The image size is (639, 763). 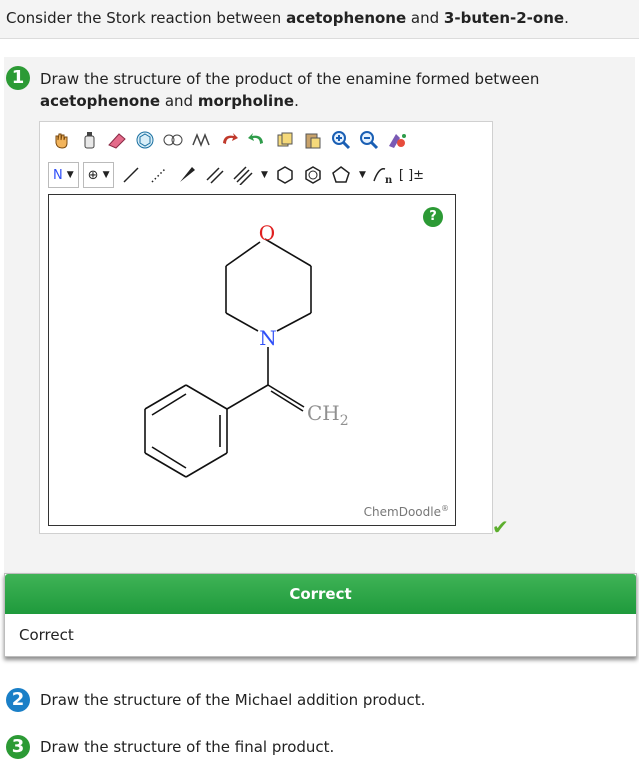 What do you see at coordinates (383, 175) in the screenshot?
I see `repeat-unit-icon: n` at bounding box center [383, 175].